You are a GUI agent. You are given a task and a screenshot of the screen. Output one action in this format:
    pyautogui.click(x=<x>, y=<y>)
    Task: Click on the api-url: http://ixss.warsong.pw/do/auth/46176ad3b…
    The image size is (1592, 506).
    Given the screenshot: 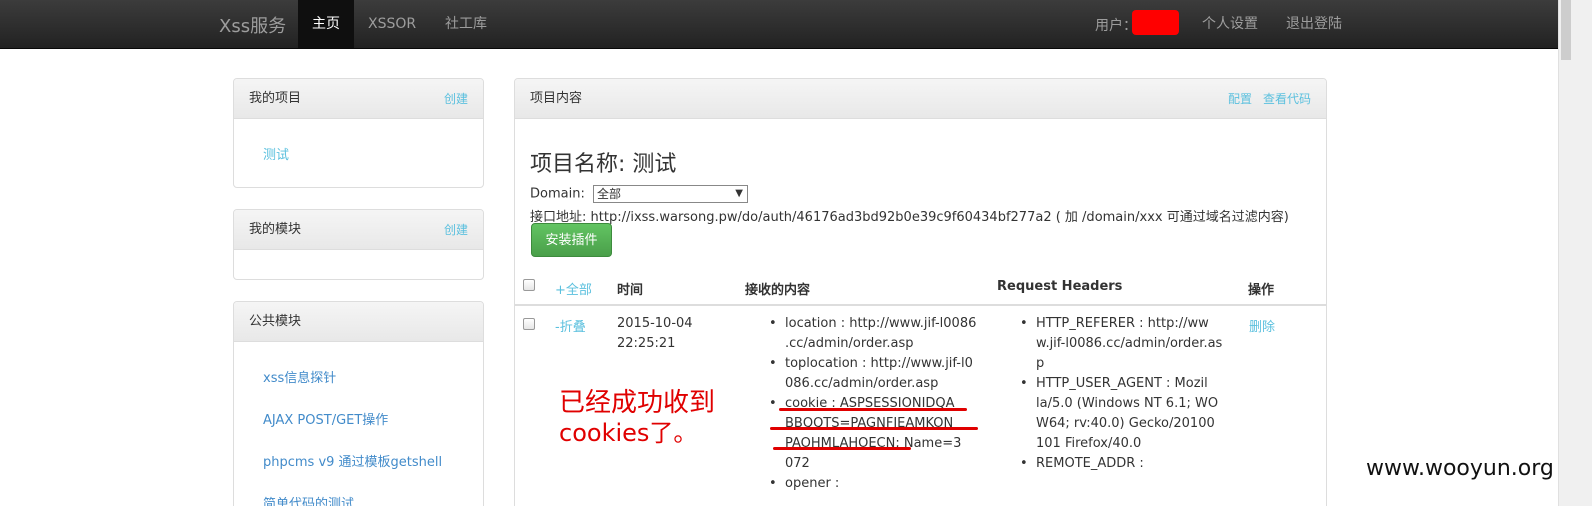 What is the action you would take?
    pyautogui.click(x=939, y=217)
    